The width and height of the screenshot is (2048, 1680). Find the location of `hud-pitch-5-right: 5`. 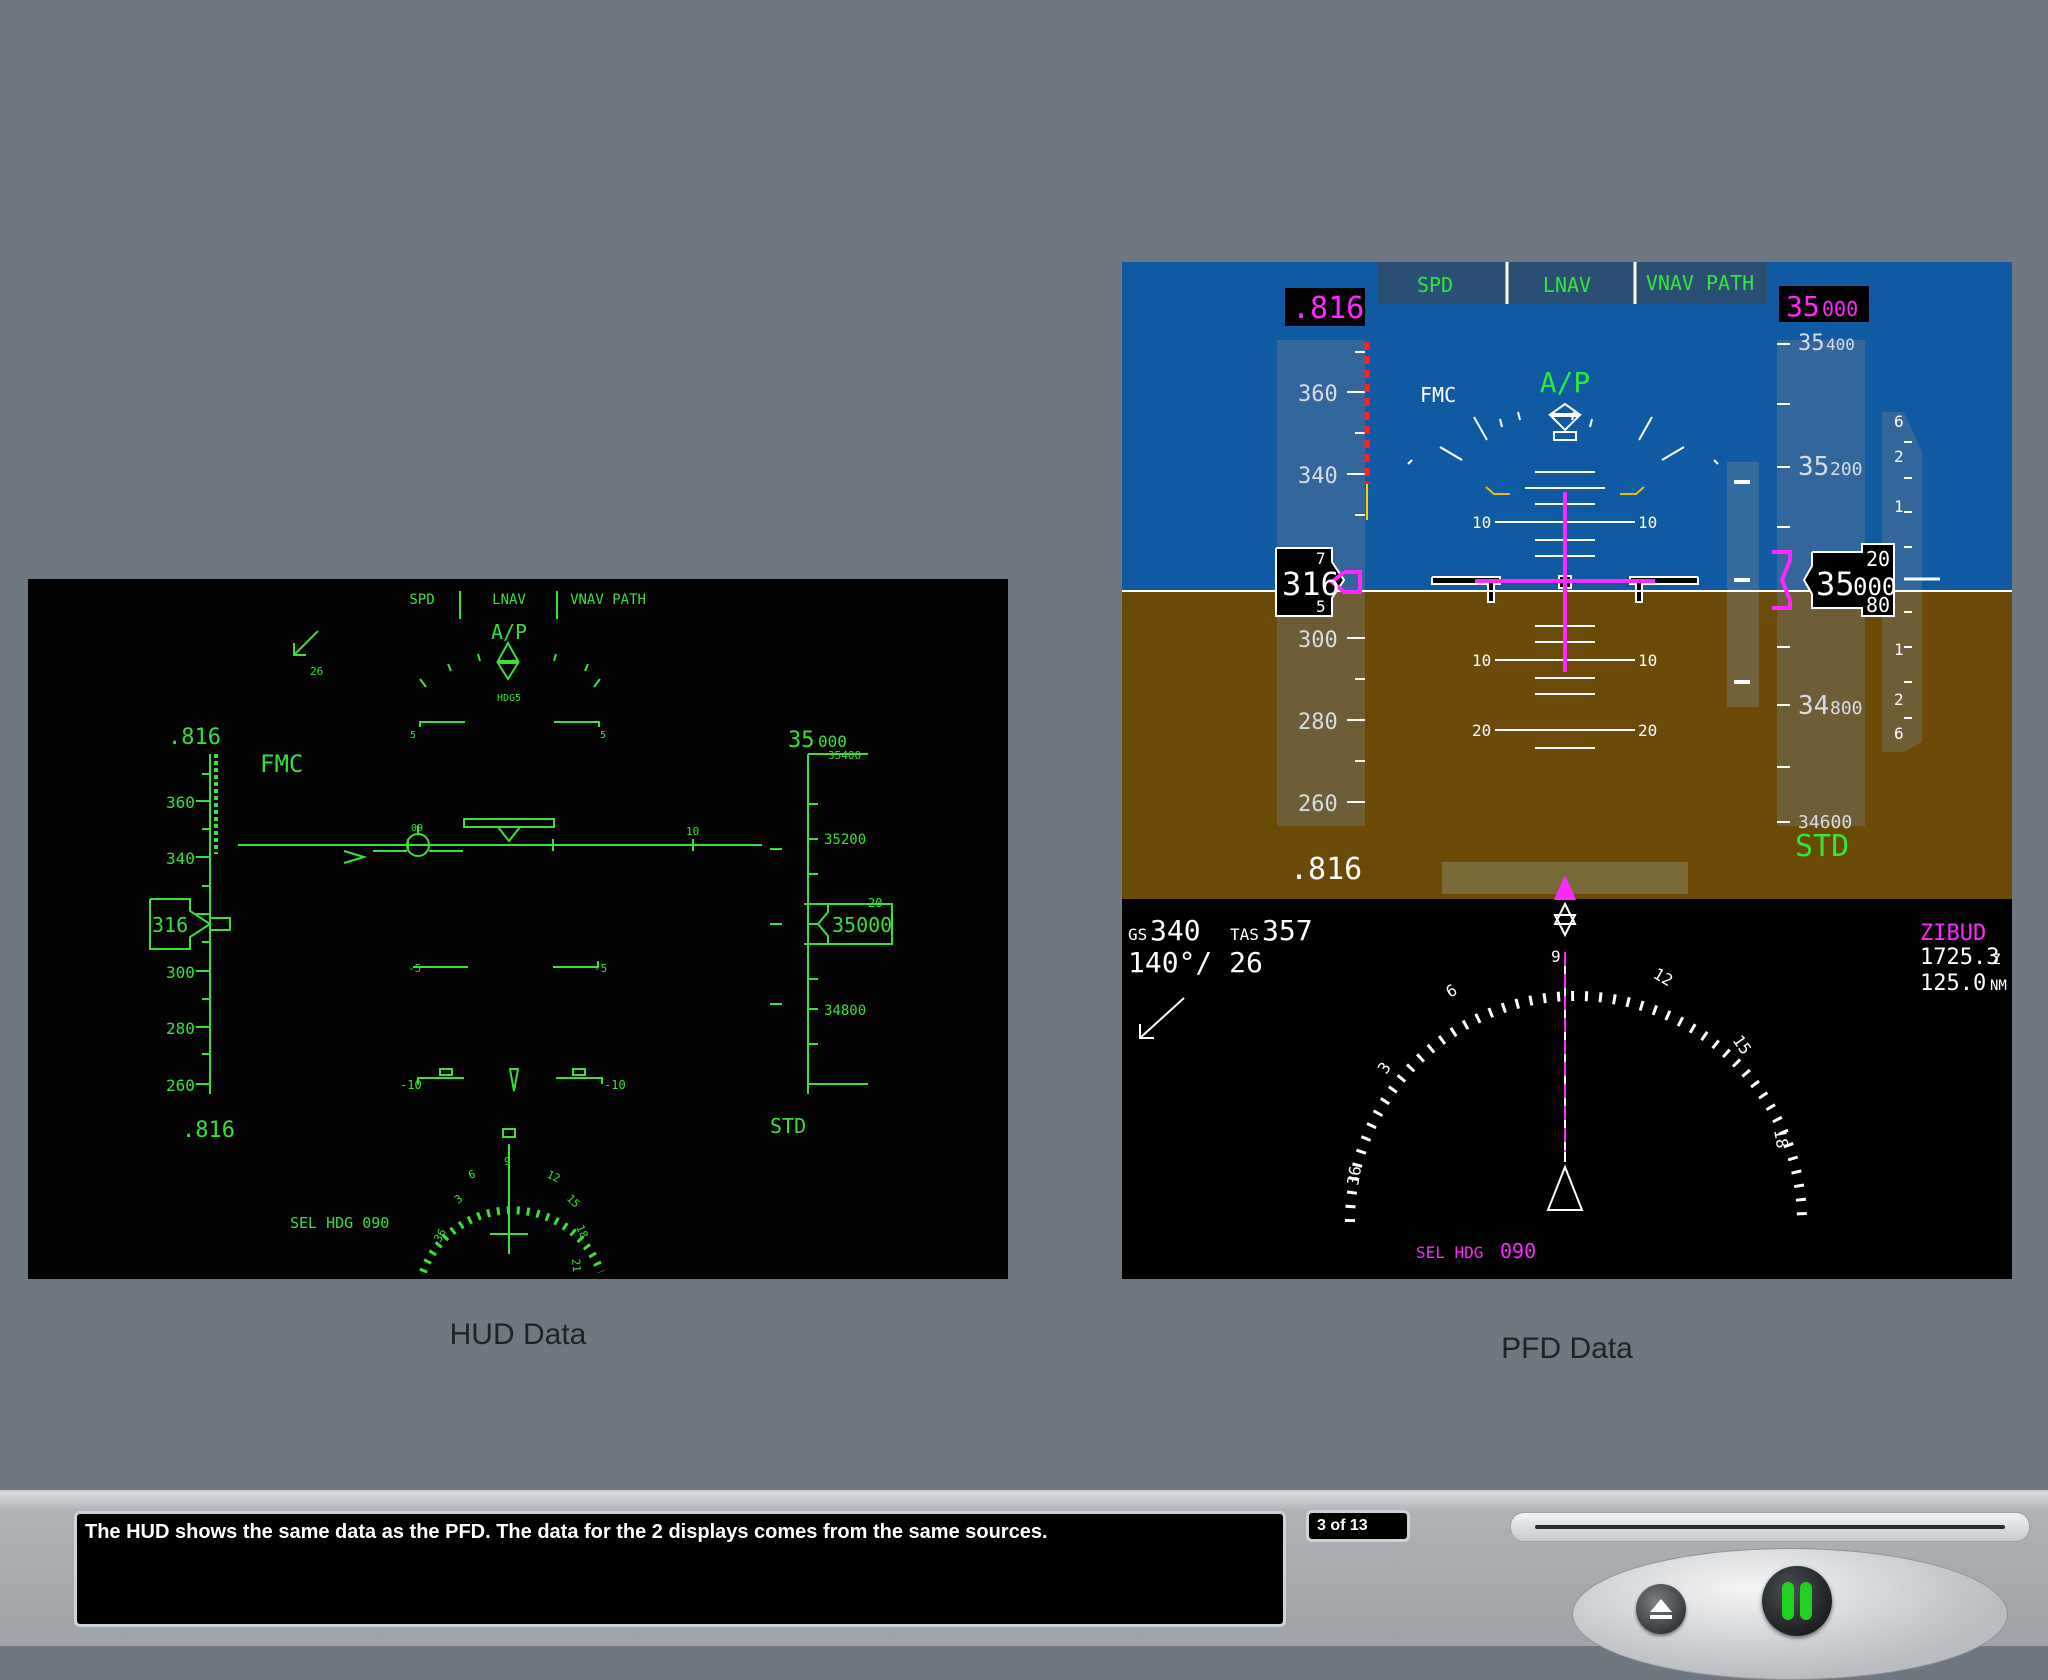

hud-pitch-5-right: 5 is located at coordinates (603, 735).